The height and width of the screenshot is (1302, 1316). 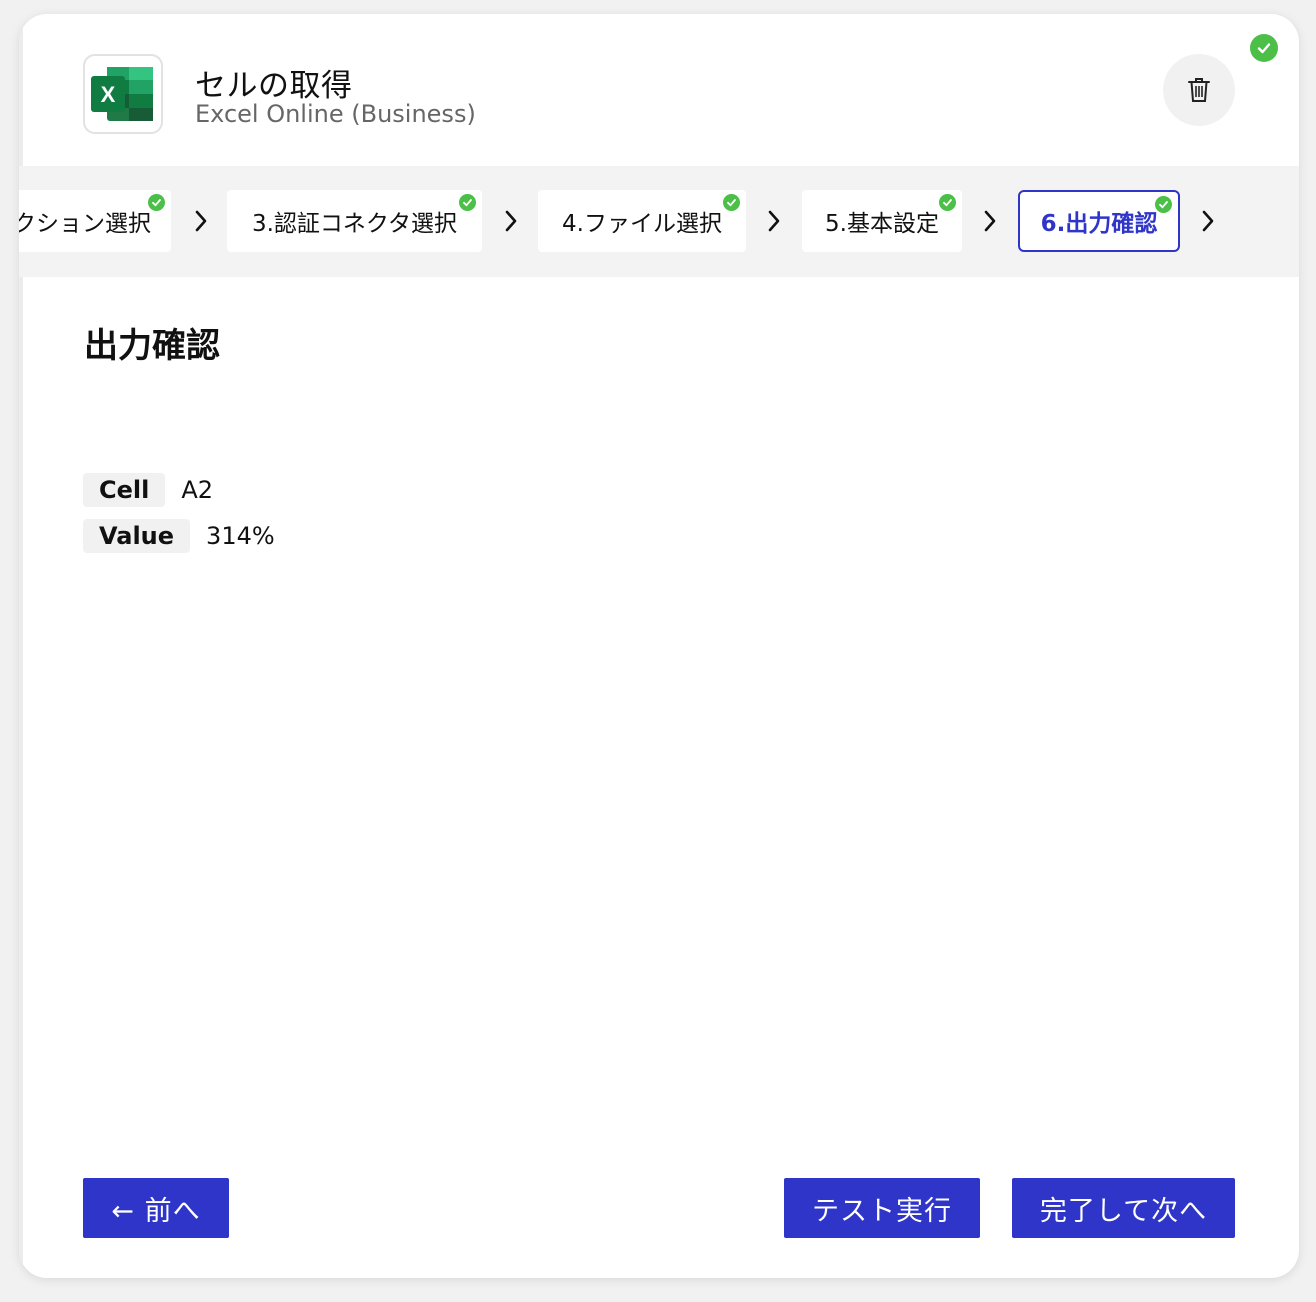 What do you see at coordinates (124, 490) in the screenshot?
I see `output-key: Cell` at bounding box center [124, 490].